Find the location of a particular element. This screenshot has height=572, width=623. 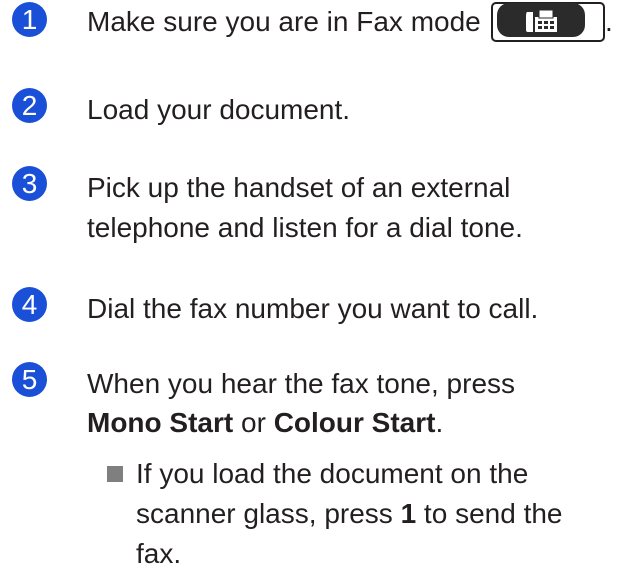

step-number-badge: 5 is located at coordinates (29, 379).